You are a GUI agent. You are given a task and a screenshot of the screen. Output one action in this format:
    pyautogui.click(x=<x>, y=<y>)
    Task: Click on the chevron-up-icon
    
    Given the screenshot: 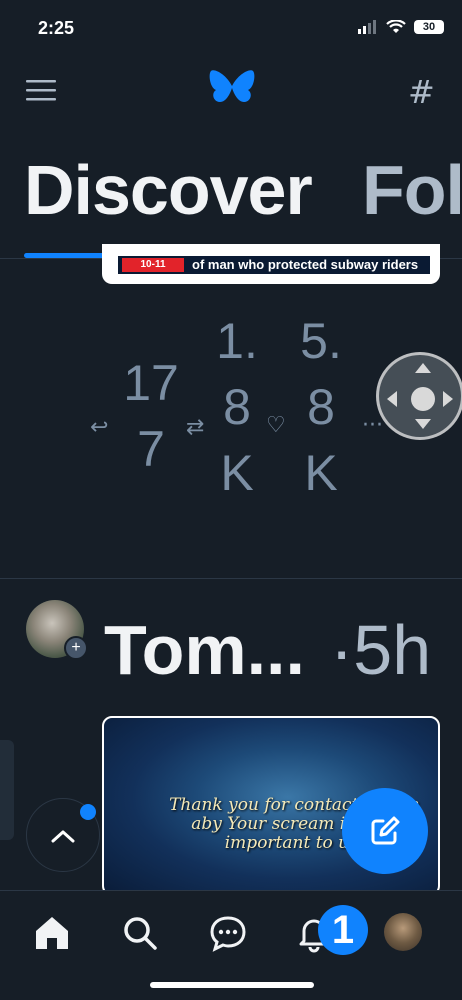 What is the action you would take?
    pyautogui.click(x=63, y=836)
    